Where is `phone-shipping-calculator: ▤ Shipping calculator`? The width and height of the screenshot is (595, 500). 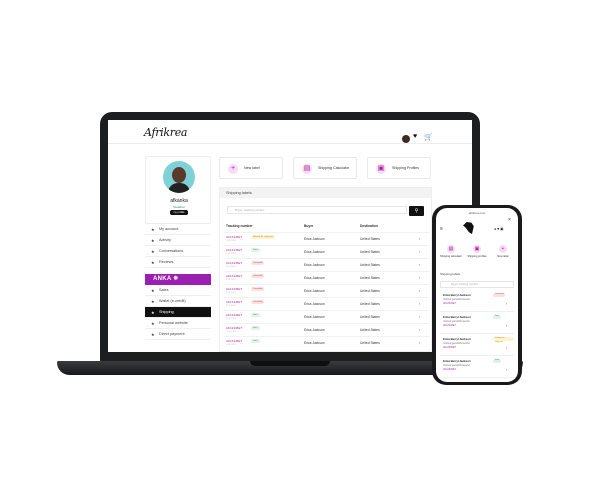
phone-shipping-calculator: ▤ Shipping calculator is located at coordinates (451, 256).